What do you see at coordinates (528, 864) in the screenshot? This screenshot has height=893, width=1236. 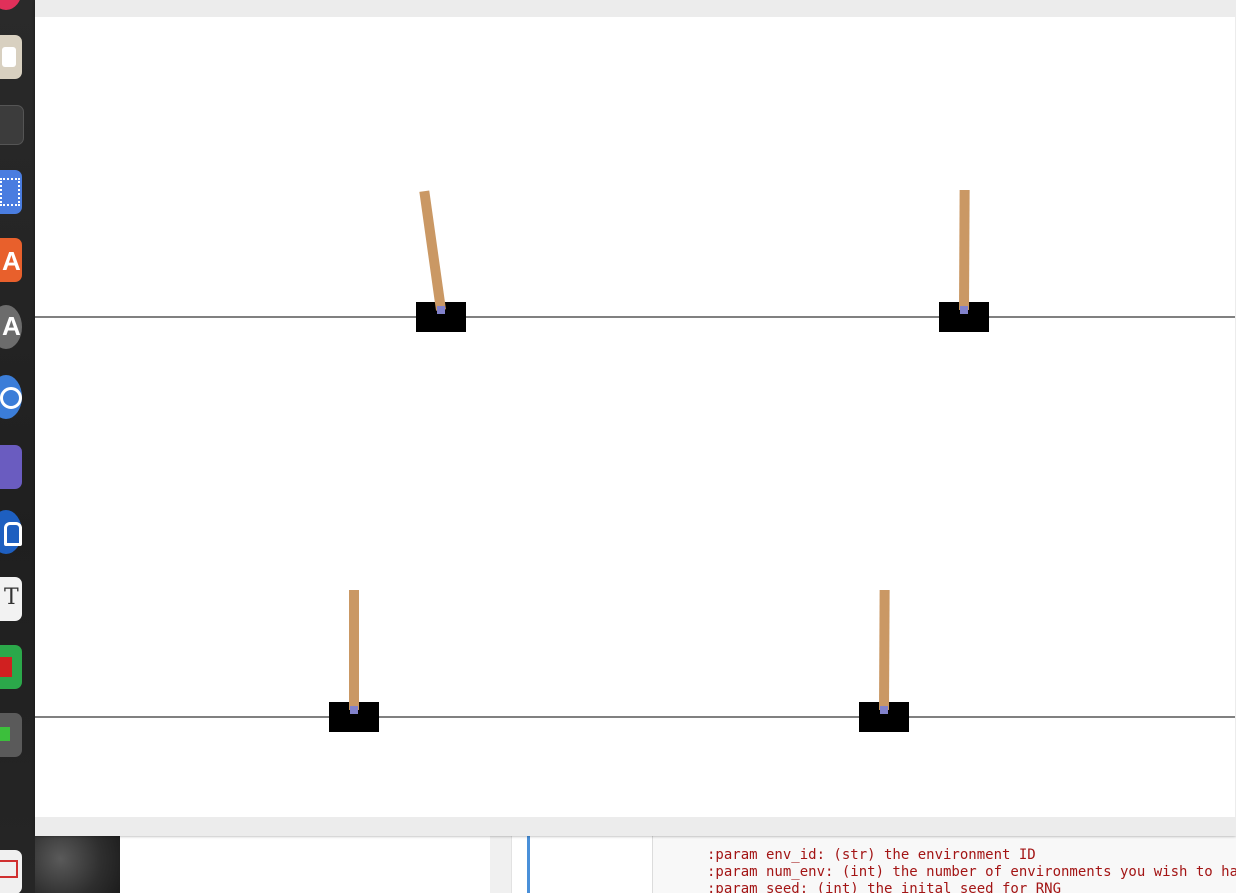 I see `background-sidebar-accent` at bounding box center [528, 864].